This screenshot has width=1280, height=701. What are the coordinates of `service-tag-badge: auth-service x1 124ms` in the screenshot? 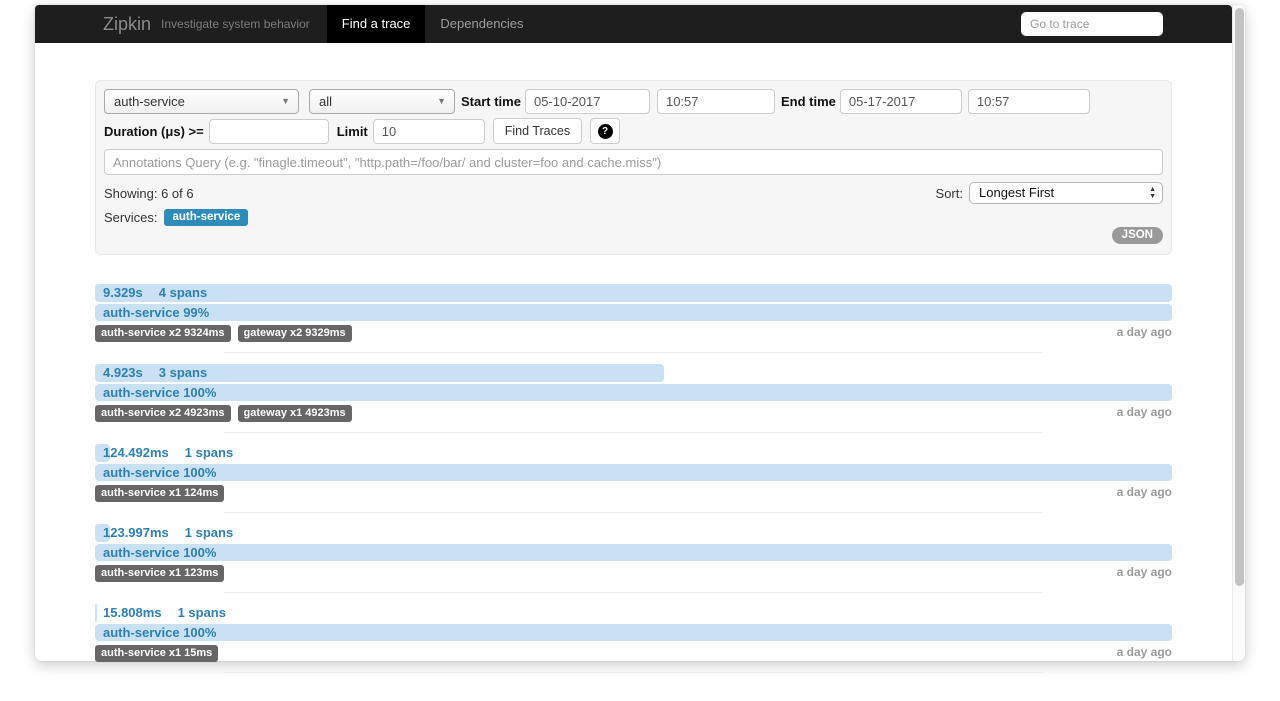 It's located at (160, 493).